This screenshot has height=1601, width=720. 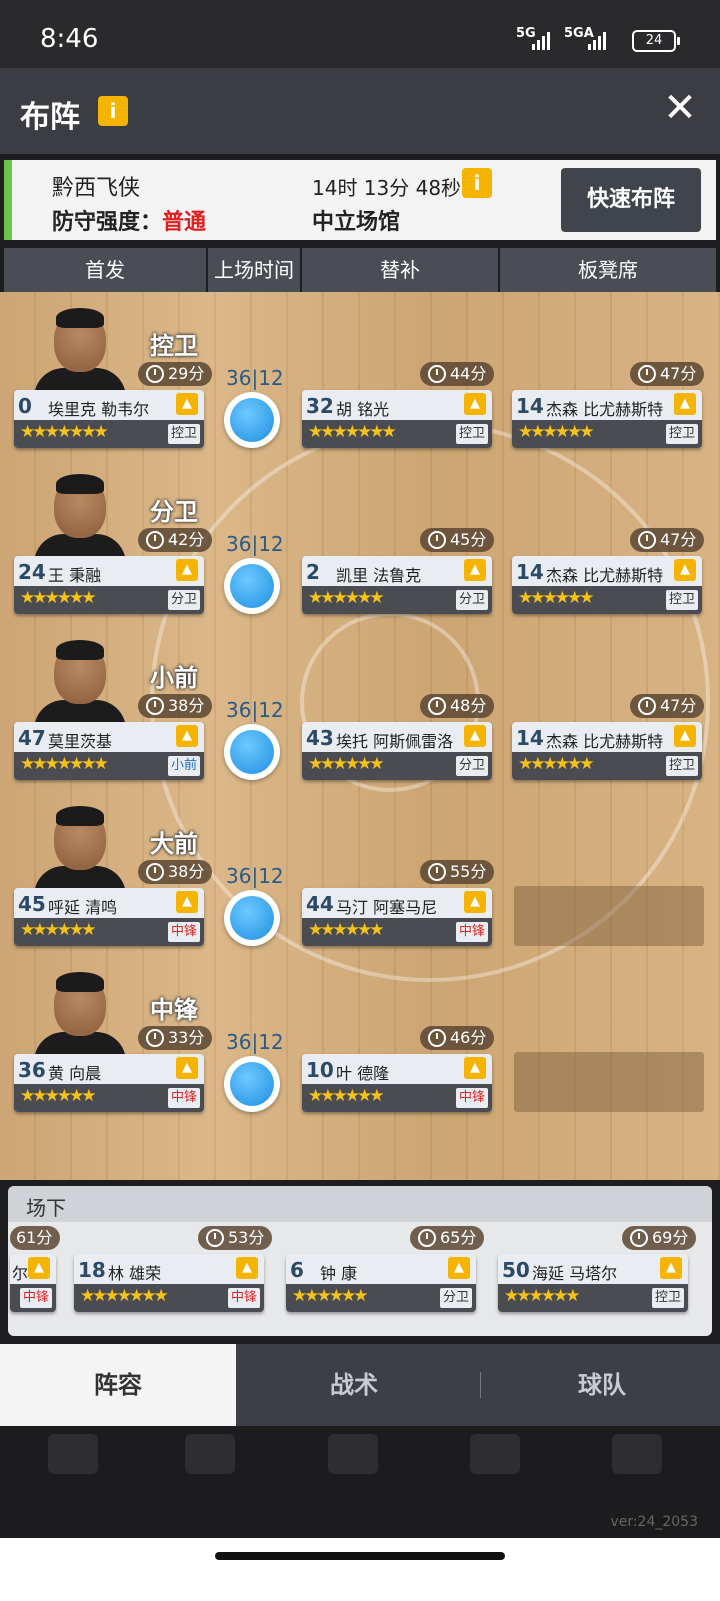 What do you see at coordinates (354, 1385) in the screenshot?
I see `tab-tactics: 战术` at bounding box center [354, 1385].